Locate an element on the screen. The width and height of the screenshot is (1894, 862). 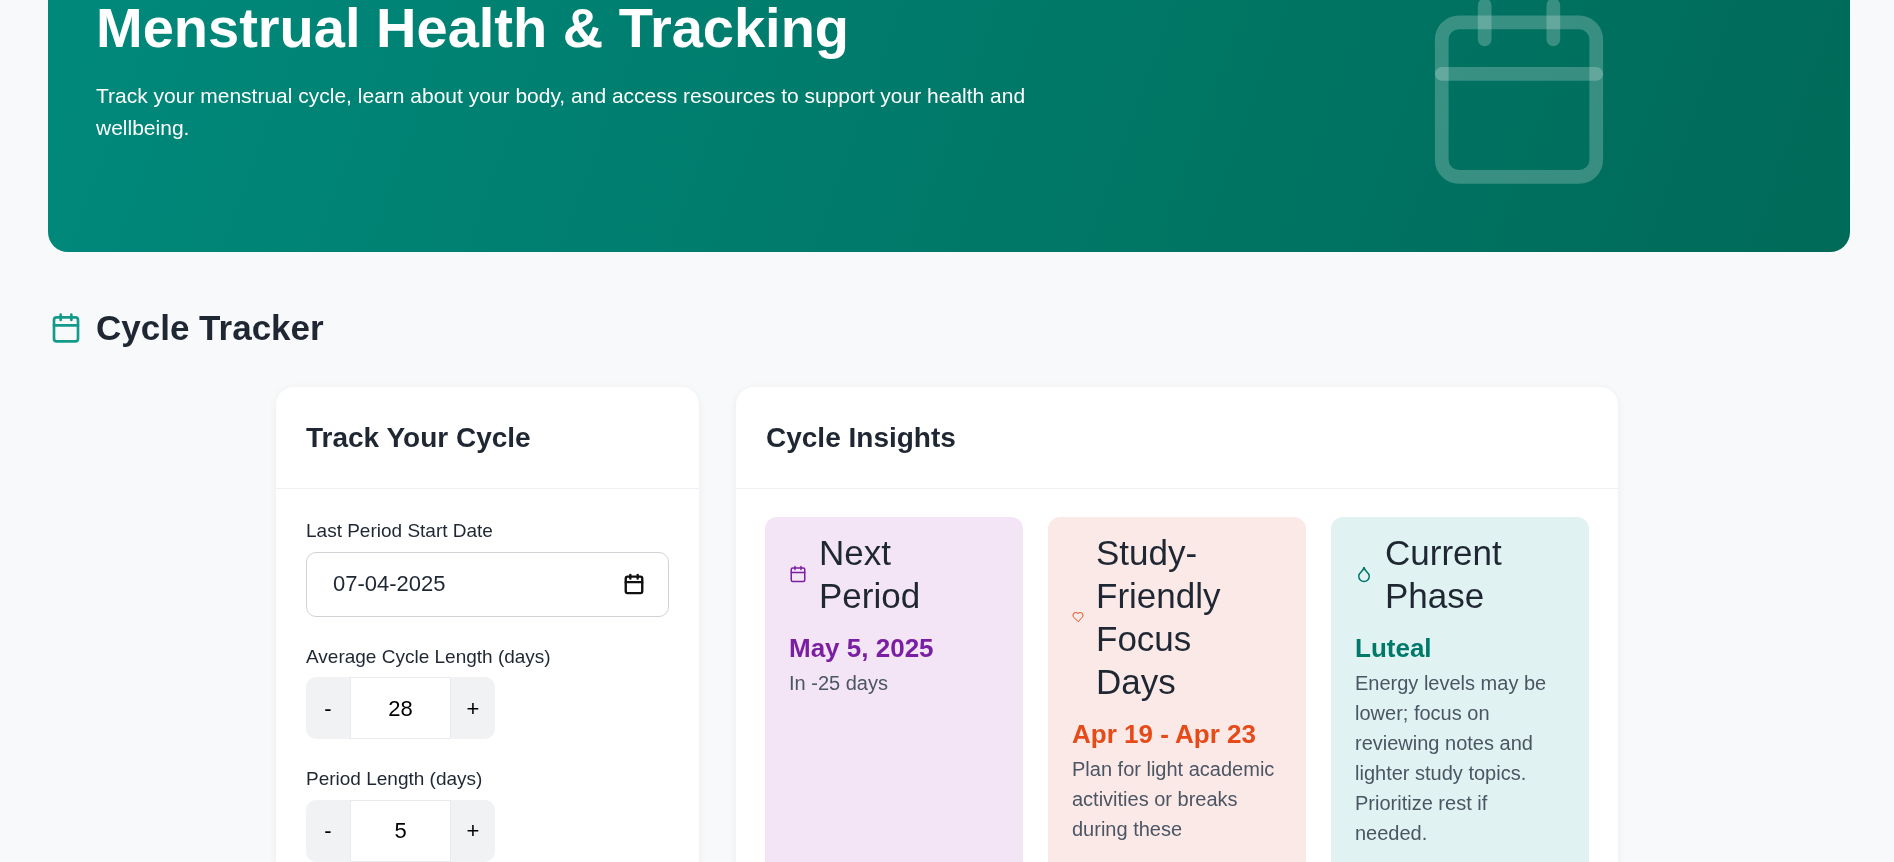
insight-text: Energy levels may be lower; focus on reviewing notes and lighter study topics. Prioritize rest if needed. is located at coordinates (1451, 758).